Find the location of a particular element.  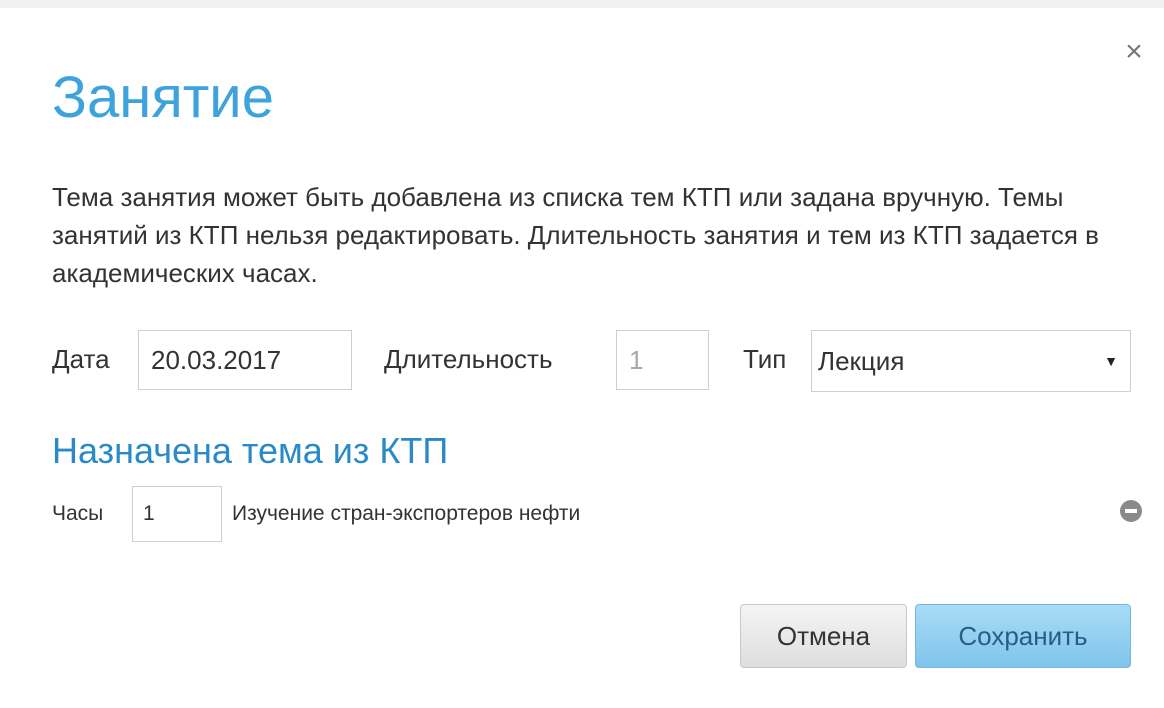

cancel-button: Отмена is located at coordinates (823, 636).